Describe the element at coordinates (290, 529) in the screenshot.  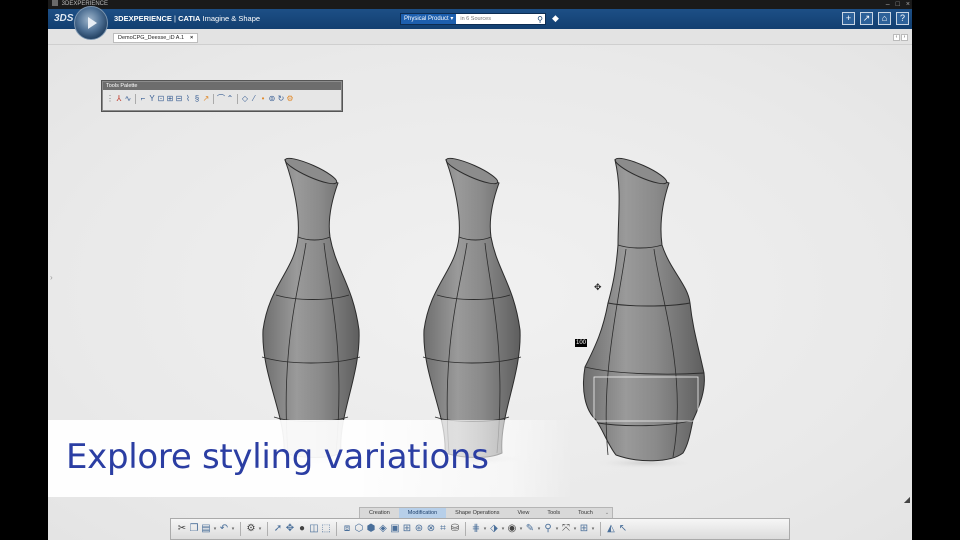
I see `move-icon: ✥` at that location.